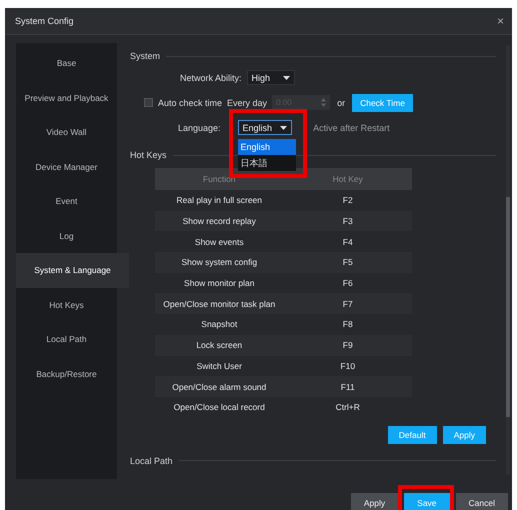  I want to click on field-label: Network Ability:, so click(211, 77).